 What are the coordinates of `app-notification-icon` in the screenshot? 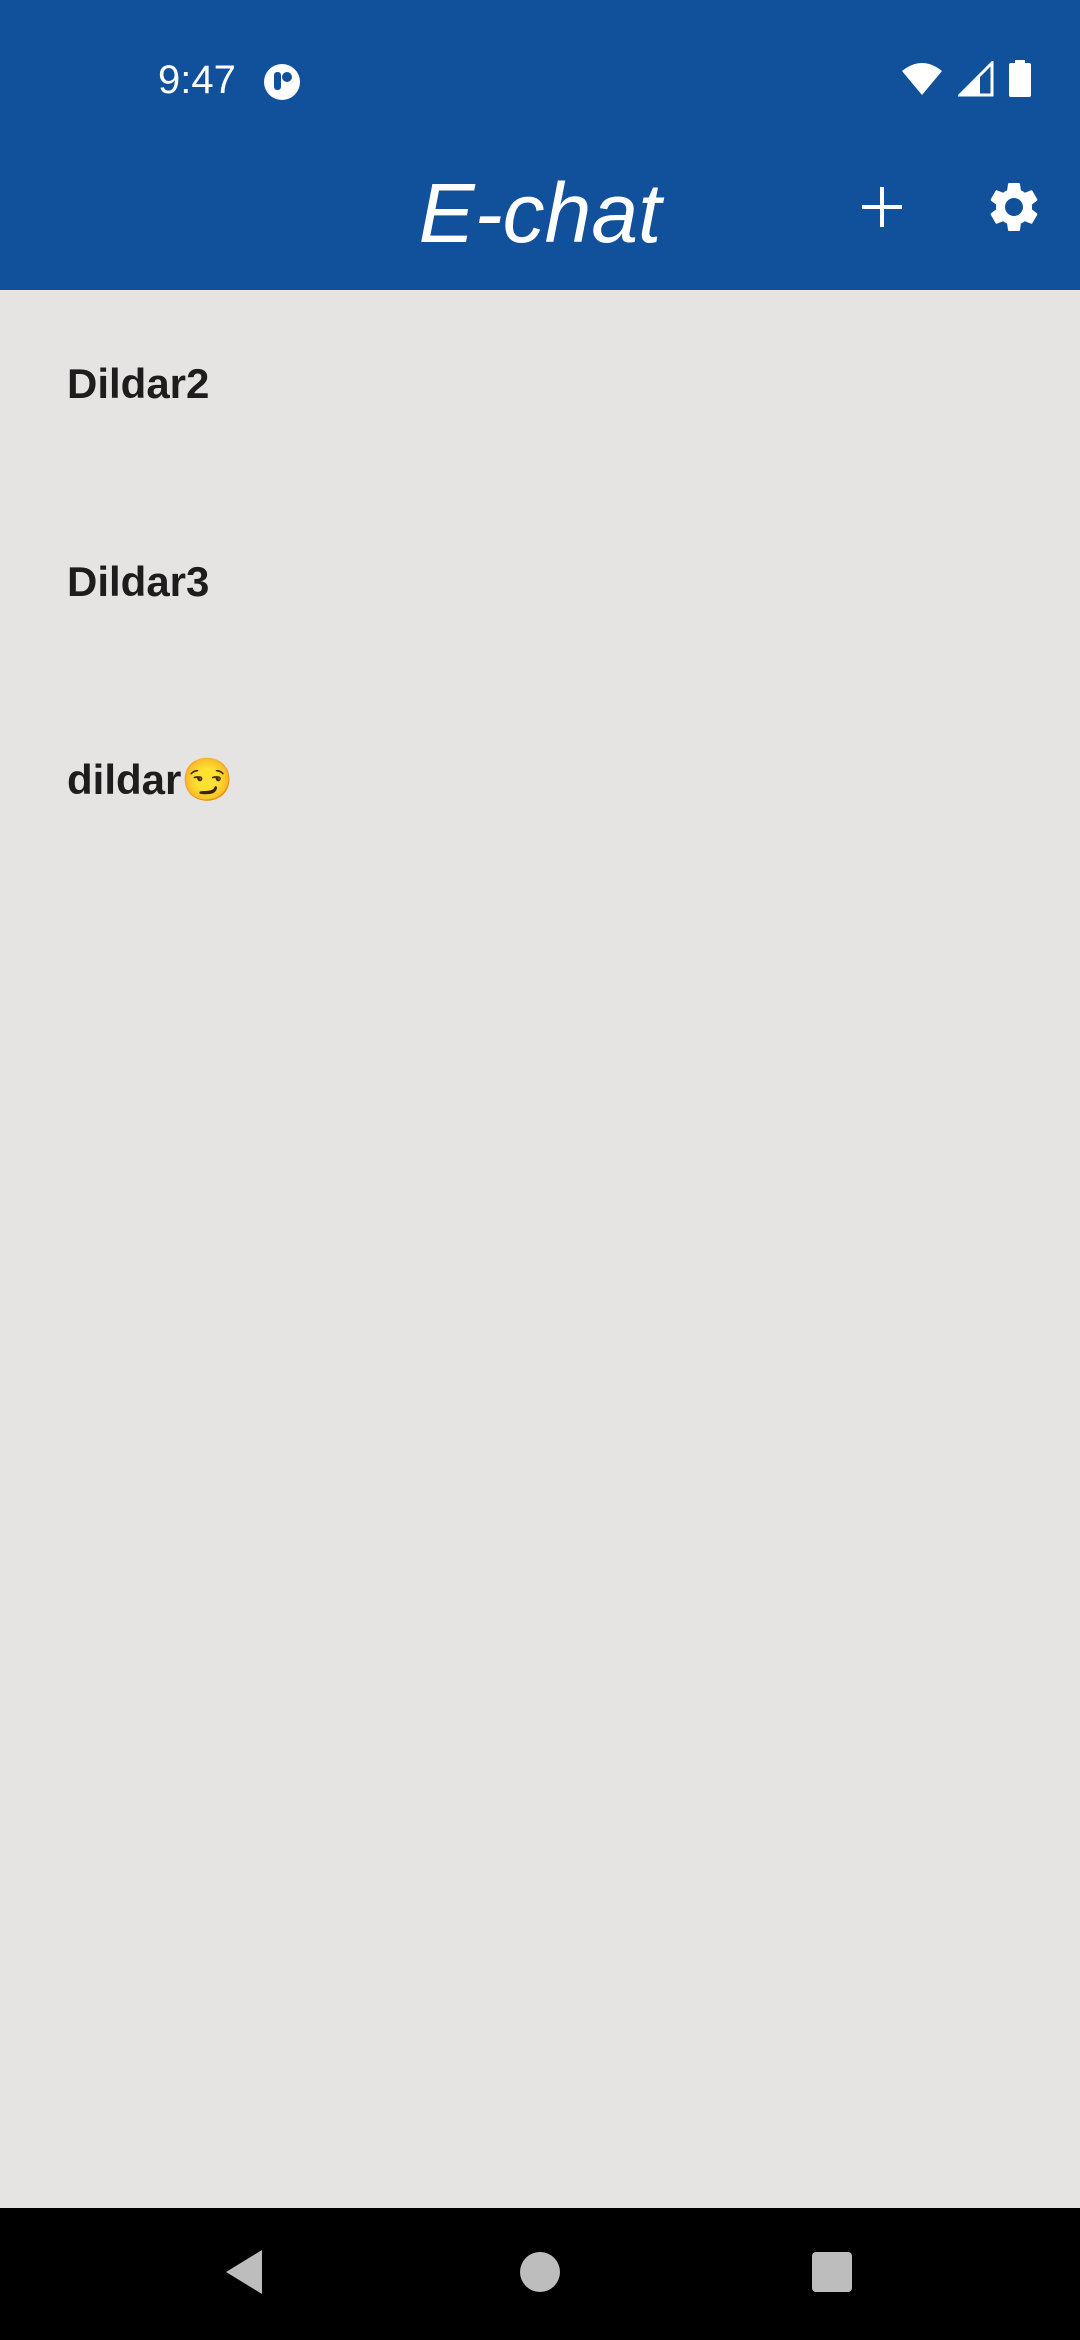 It's located at (282, 82).